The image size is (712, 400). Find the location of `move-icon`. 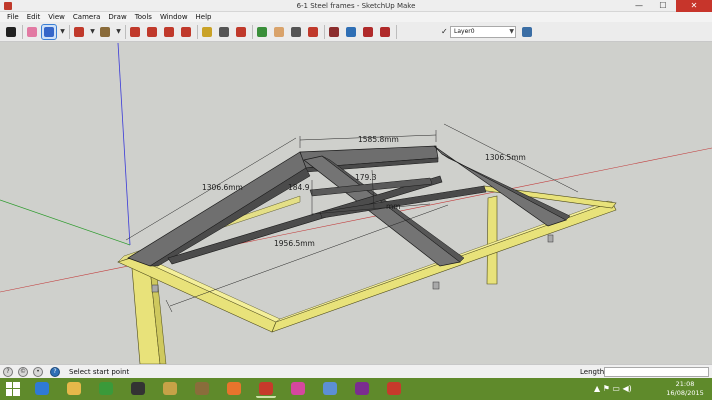

move-icon is located at coordinates (152, 32).